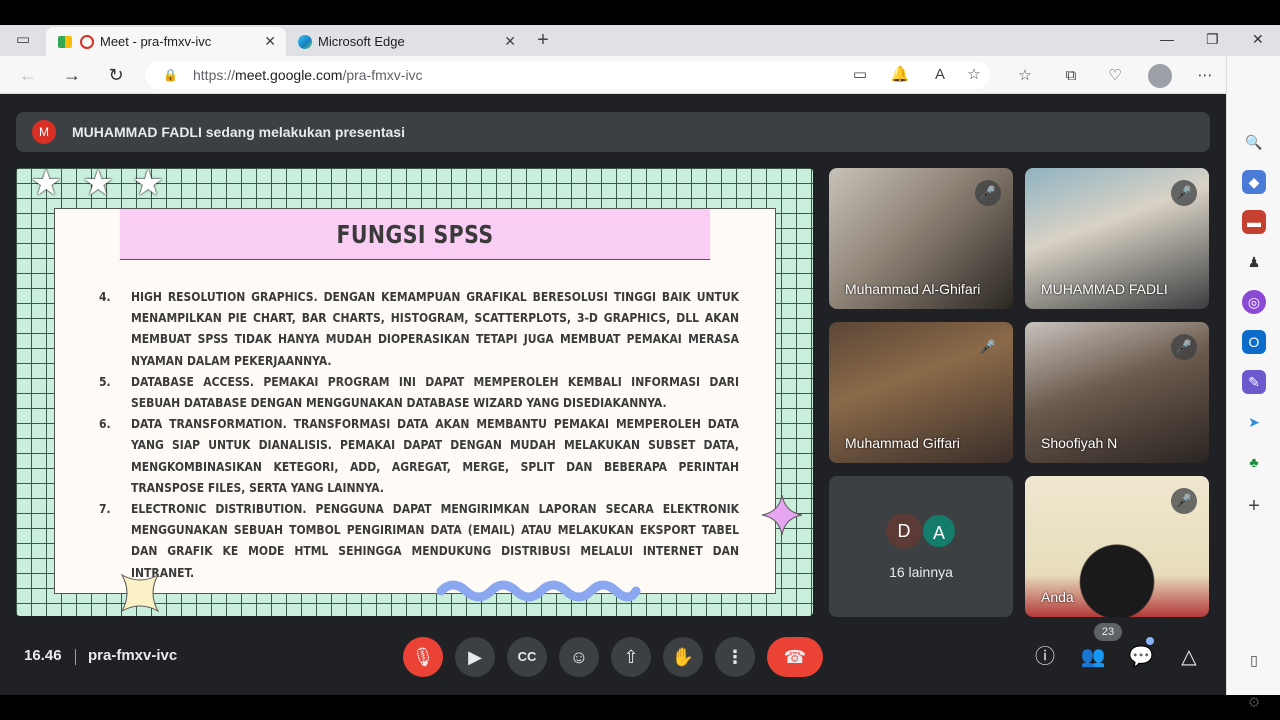 Image resolution: width=1280 pixels, height=720 pixels. Describe the element at coordinates (23, 40) in the screenshot. I see `tab-actions-icon: ▭` at that location.